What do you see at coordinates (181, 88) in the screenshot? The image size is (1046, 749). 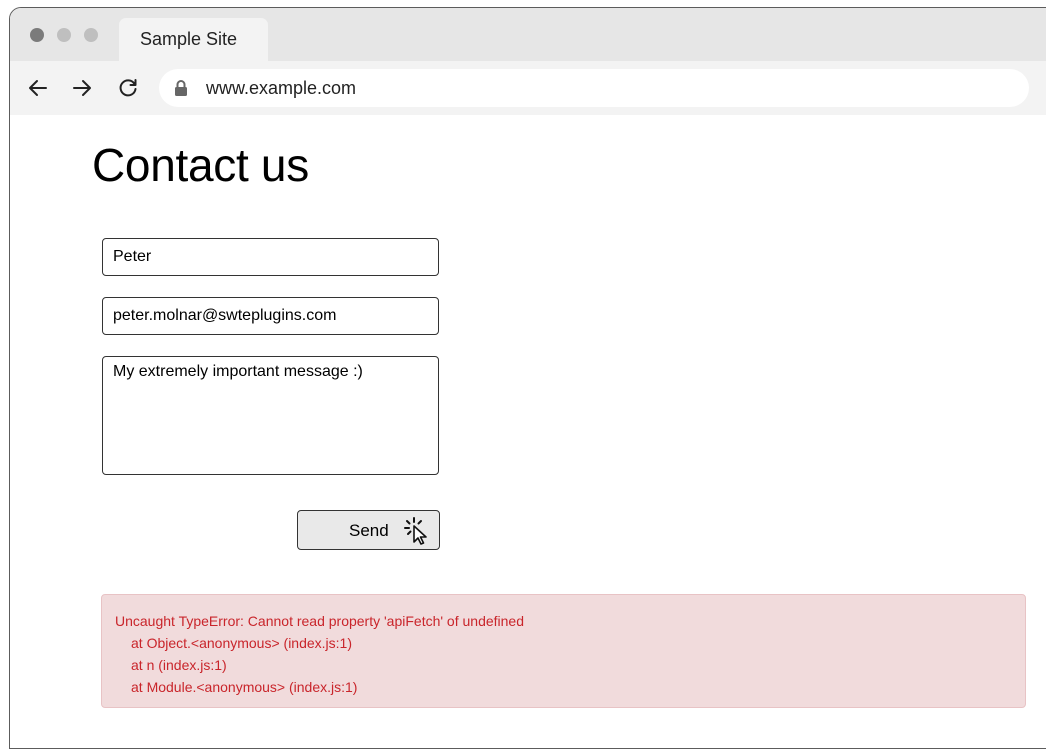 I see `lock-icon` at bounding box center [181, 88].